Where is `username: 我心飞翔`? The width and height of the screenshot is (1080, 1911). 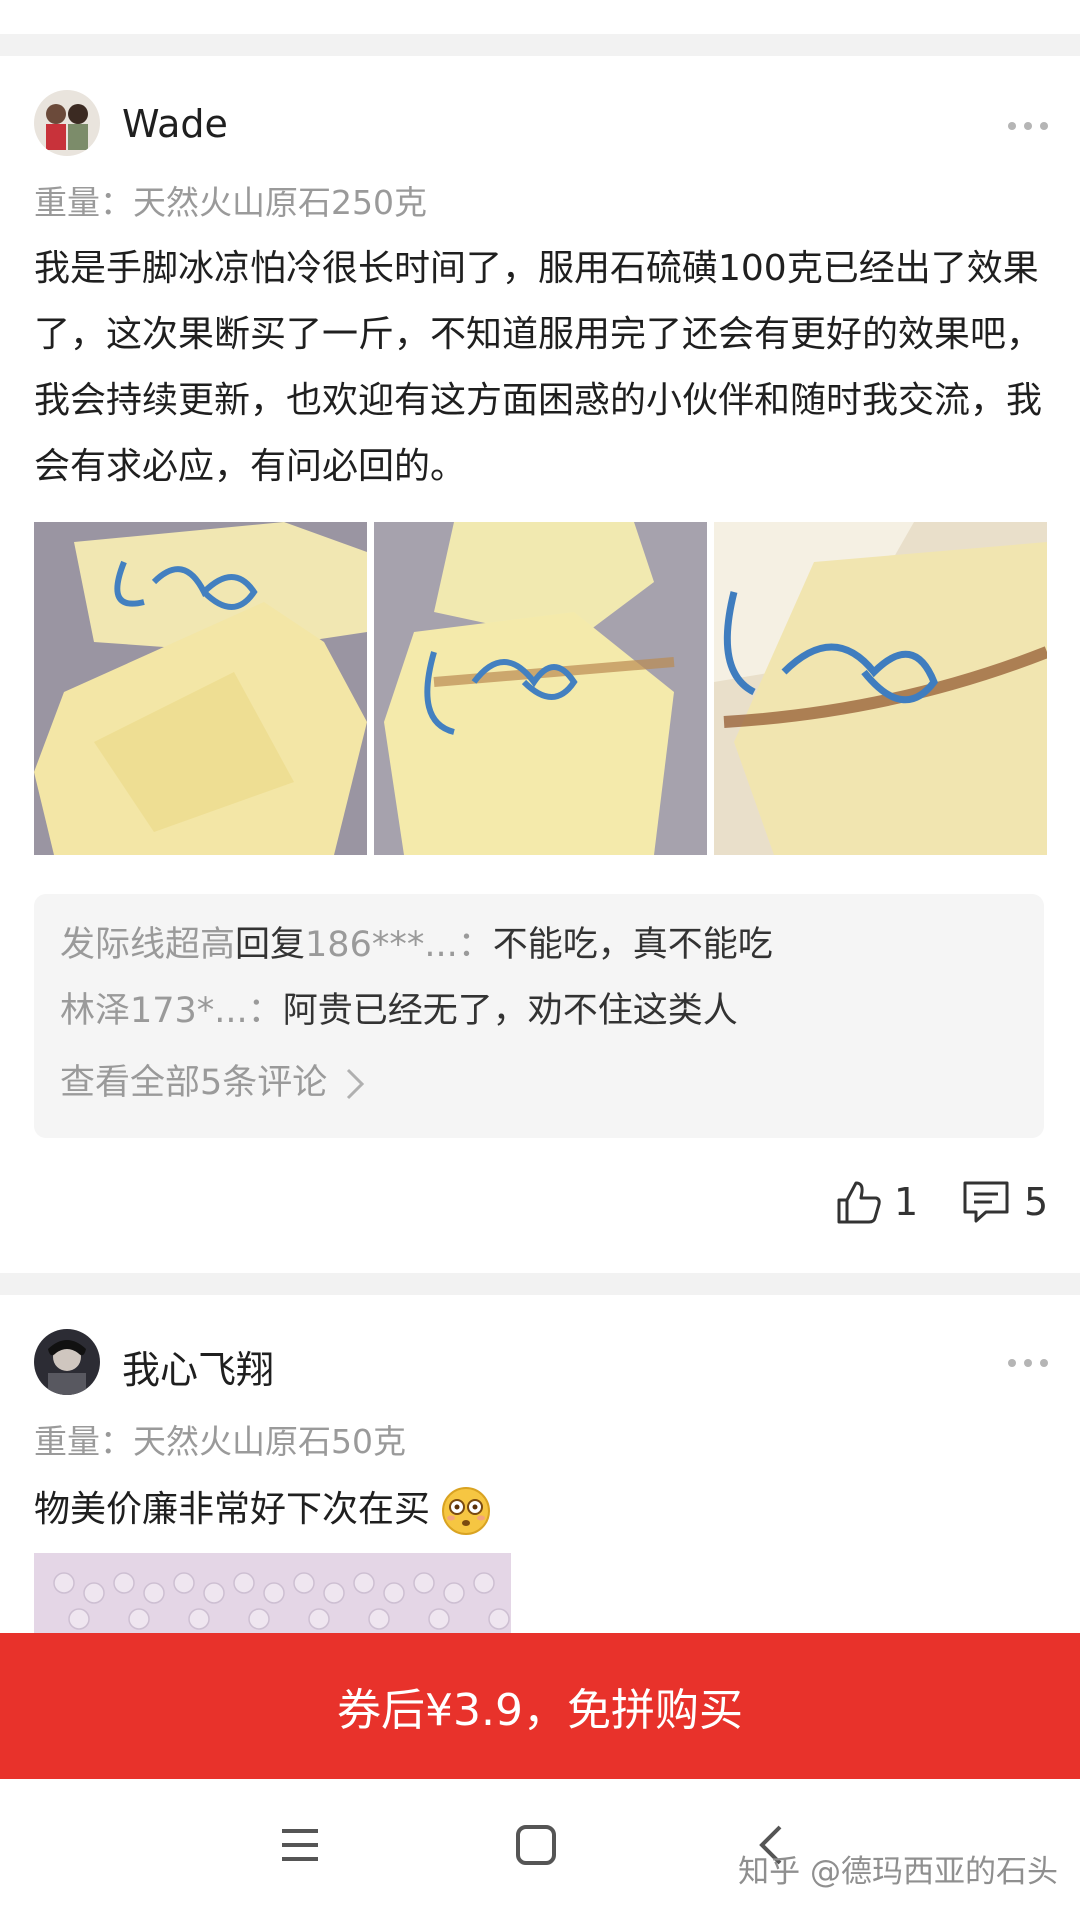
username: 我心飞翔 is located at coordinates (198, 1366).